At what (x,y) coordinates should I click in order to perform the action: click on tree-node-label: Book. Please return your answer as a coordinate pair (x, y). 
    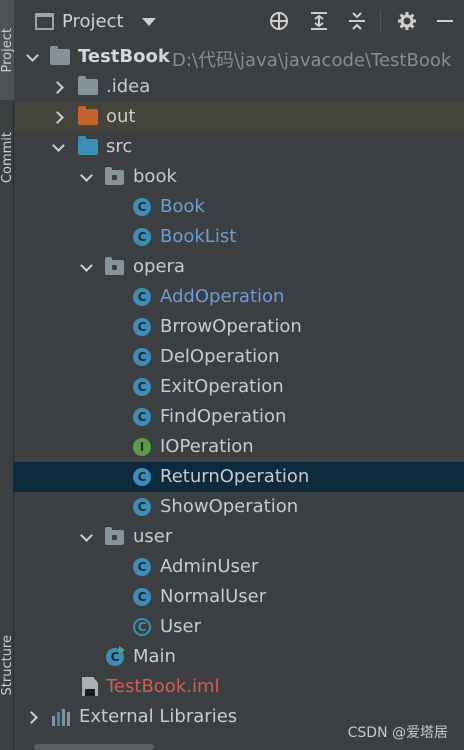
    Looking at the image, I should click on (182, 206).